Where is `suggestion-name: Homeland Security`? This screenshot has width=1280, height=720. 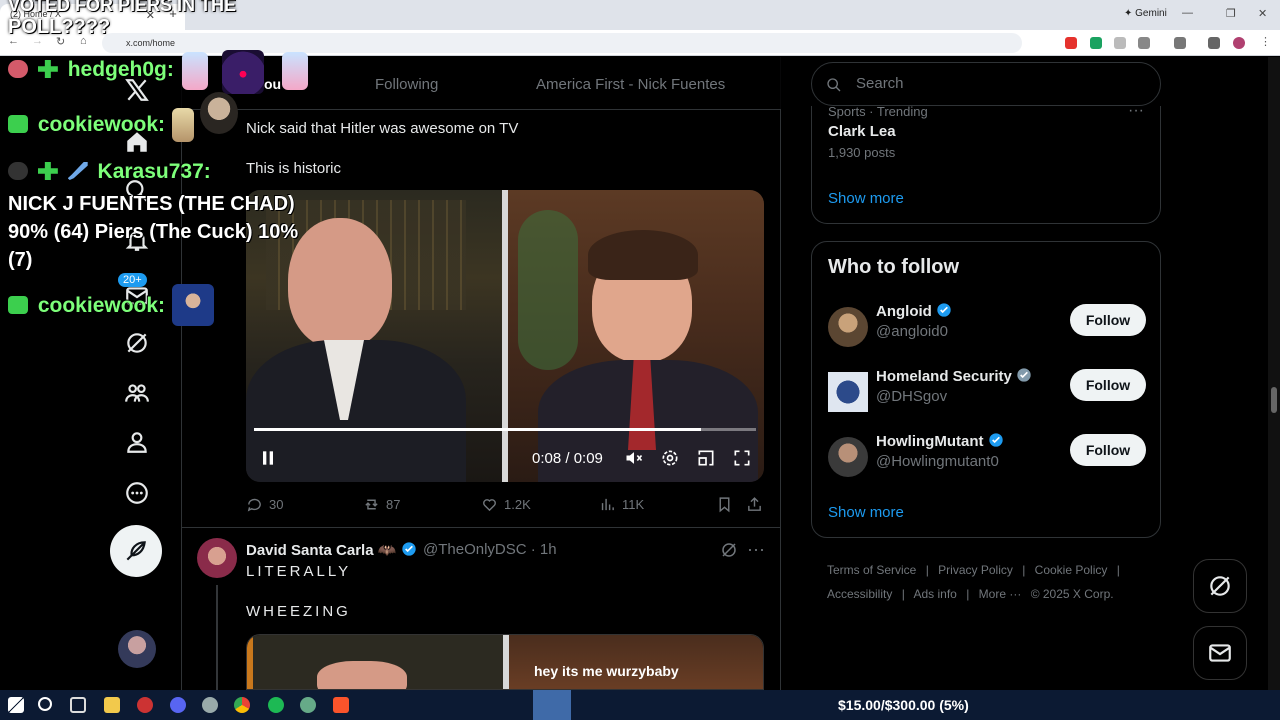 suggestion-name: Homeland Security is located at coordinates (954, 376).